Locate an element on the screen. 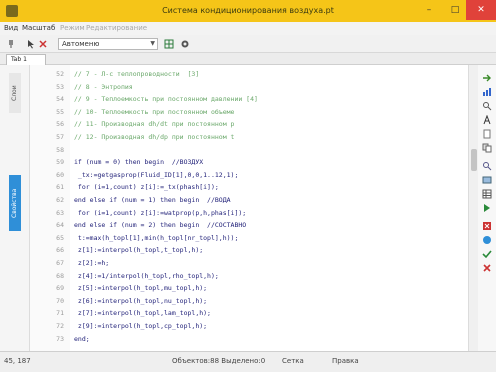  arrow-right-icon is located at coordinates (487, 78).